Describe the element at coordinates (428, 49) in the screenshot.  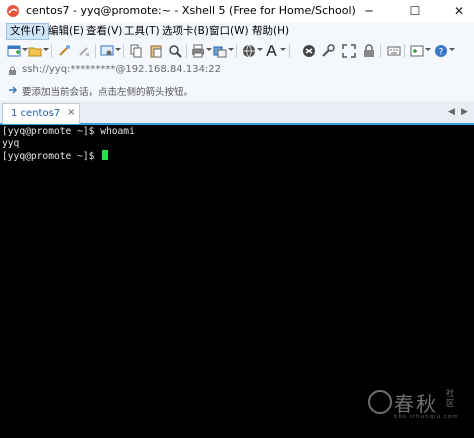
I see `script-dropdown-icon` at that location.